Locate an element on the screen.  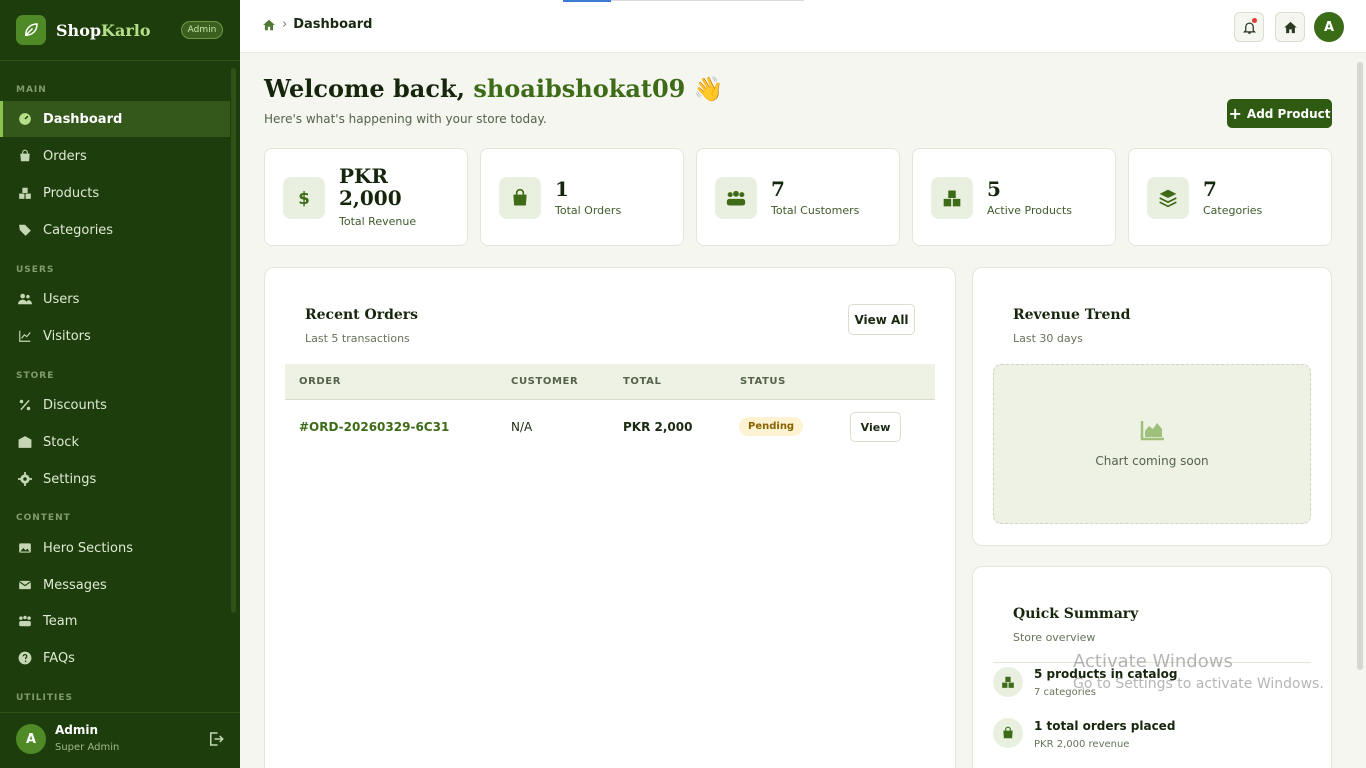
sidebar-item-categories: Categories is located at coordinates (115, 230).